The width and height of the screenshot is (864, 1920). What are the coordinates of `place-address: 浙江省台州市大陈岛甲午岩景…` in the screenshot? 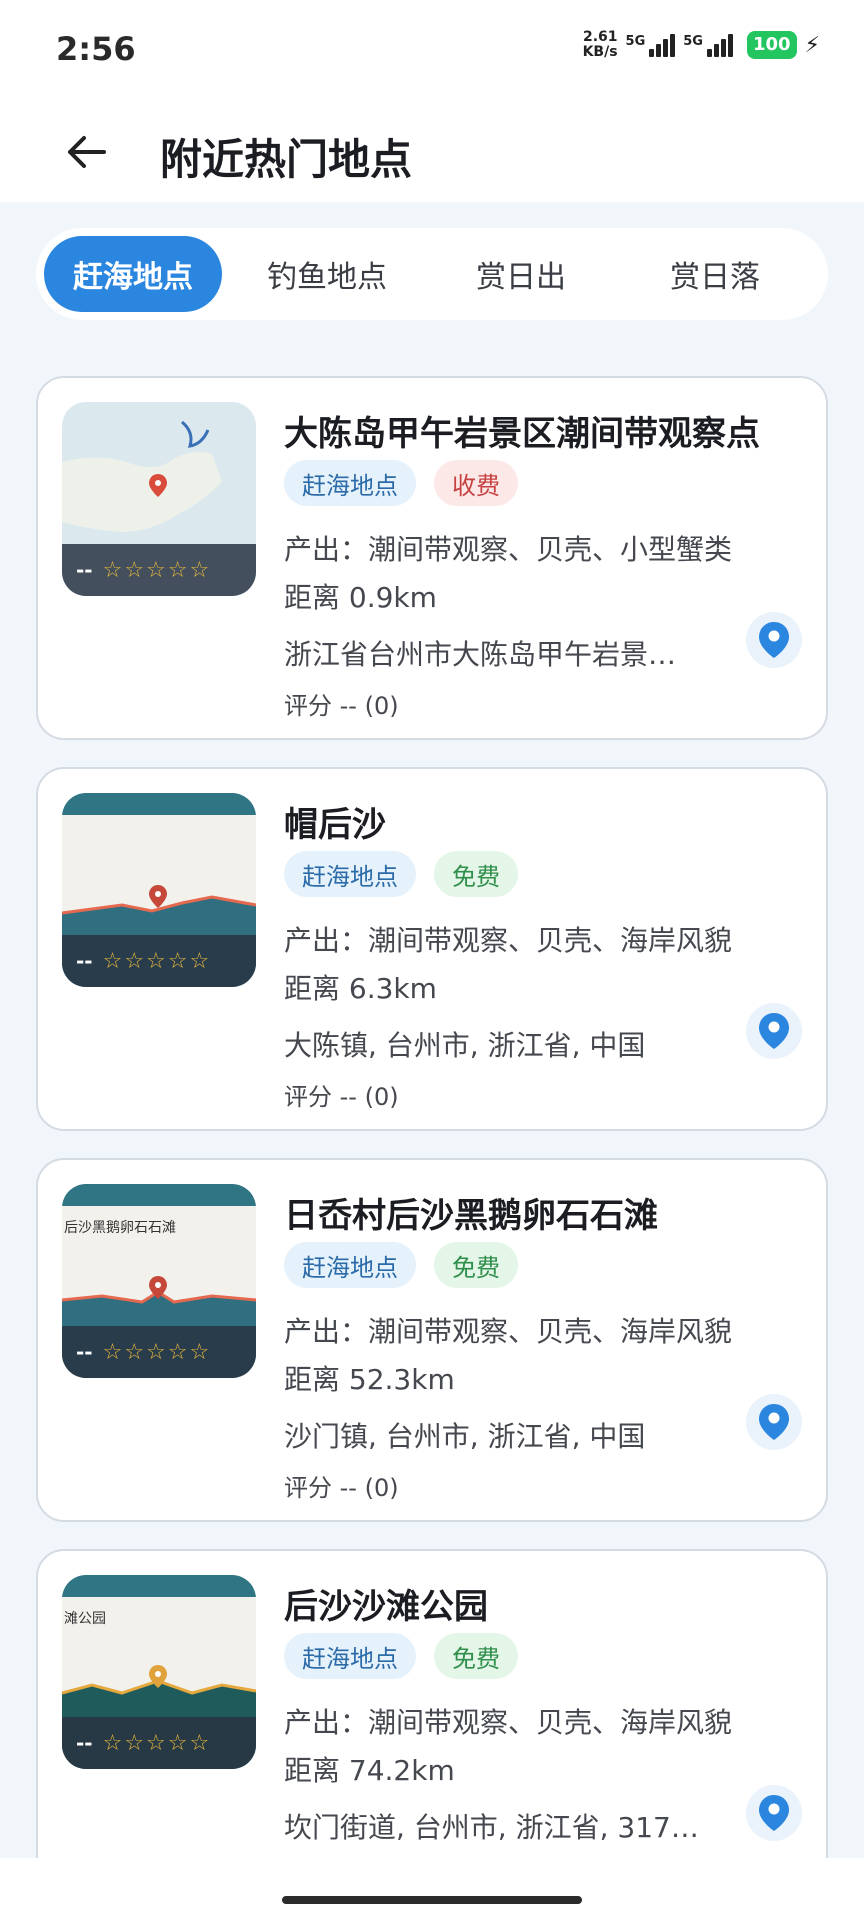 It's located at (480, 654).